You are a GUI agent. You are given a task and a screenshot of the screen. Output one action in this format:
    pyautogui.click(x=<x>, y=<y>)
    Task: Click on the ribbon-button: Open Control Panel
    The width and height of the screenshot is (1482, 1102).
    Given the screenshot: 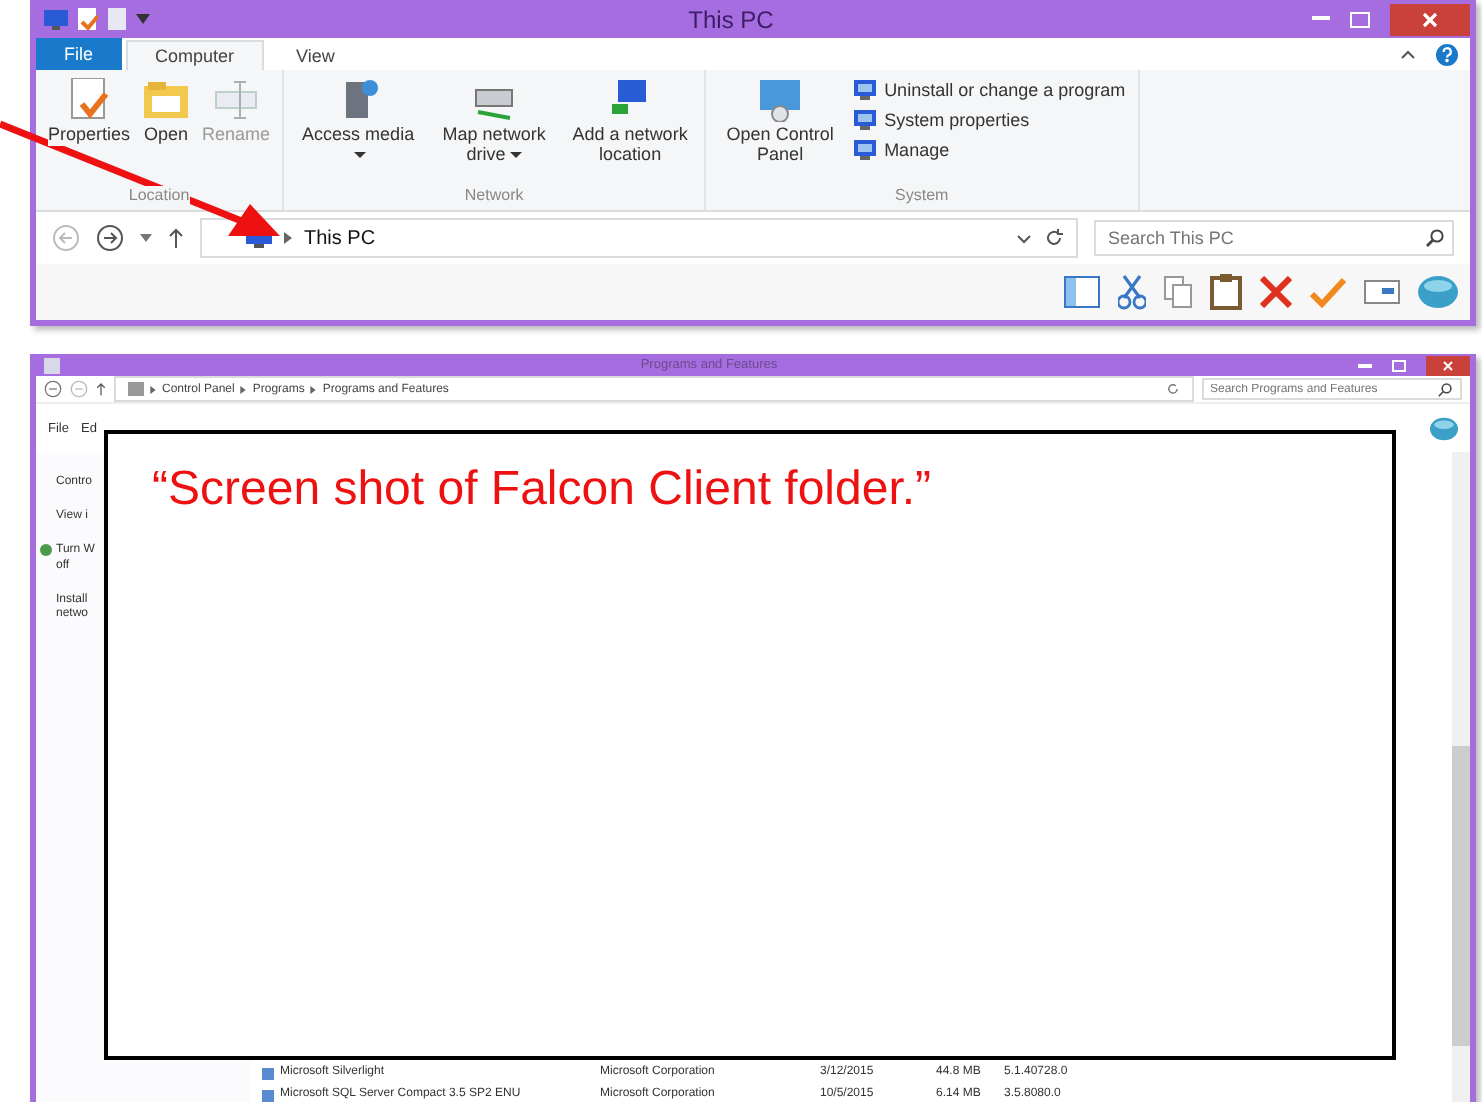 What is the action you would take?
    pyautogui.click(x=780, y=130)
    